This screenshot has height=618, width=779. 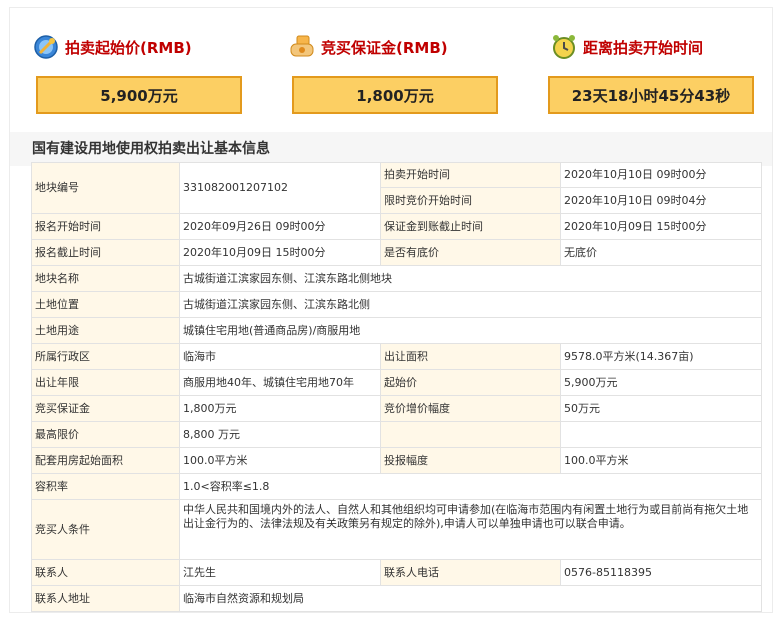 What do you see at coordinates (280, 408) in the screenshot?
I see `bid-deposit: 1,800万元` at bounding box center [280, 408].